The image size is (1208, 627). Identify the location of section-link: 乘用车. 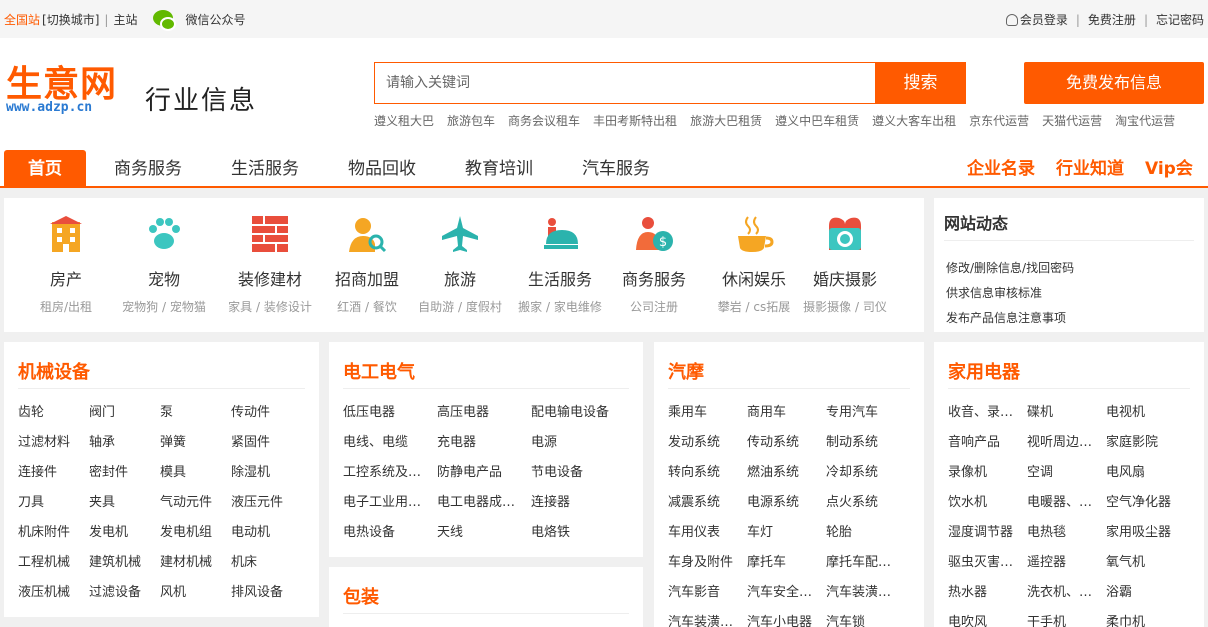
(707, 413).